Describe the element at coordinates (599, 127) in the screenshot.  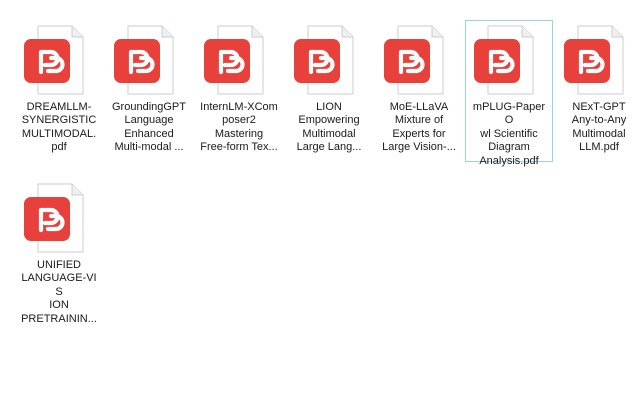
I see `file-name: NExT-GPT Any-to-Any Multimodal LLM.pdf` at that location.